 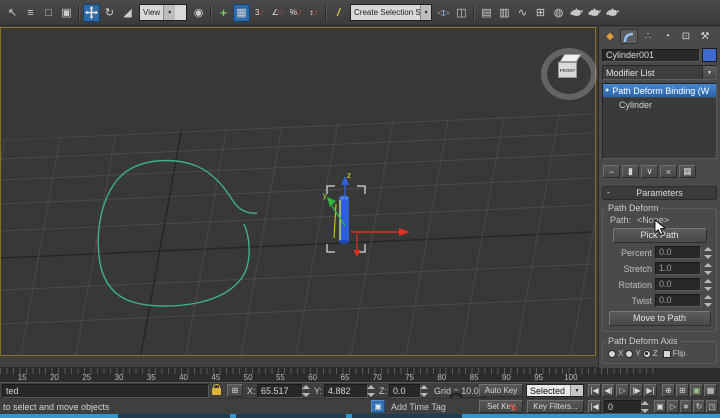 What do you see at coordinates (687, 171) in the screenshot?
I see `configure-modifier-sets-icon: ▦` at bounding box center [687, 171].